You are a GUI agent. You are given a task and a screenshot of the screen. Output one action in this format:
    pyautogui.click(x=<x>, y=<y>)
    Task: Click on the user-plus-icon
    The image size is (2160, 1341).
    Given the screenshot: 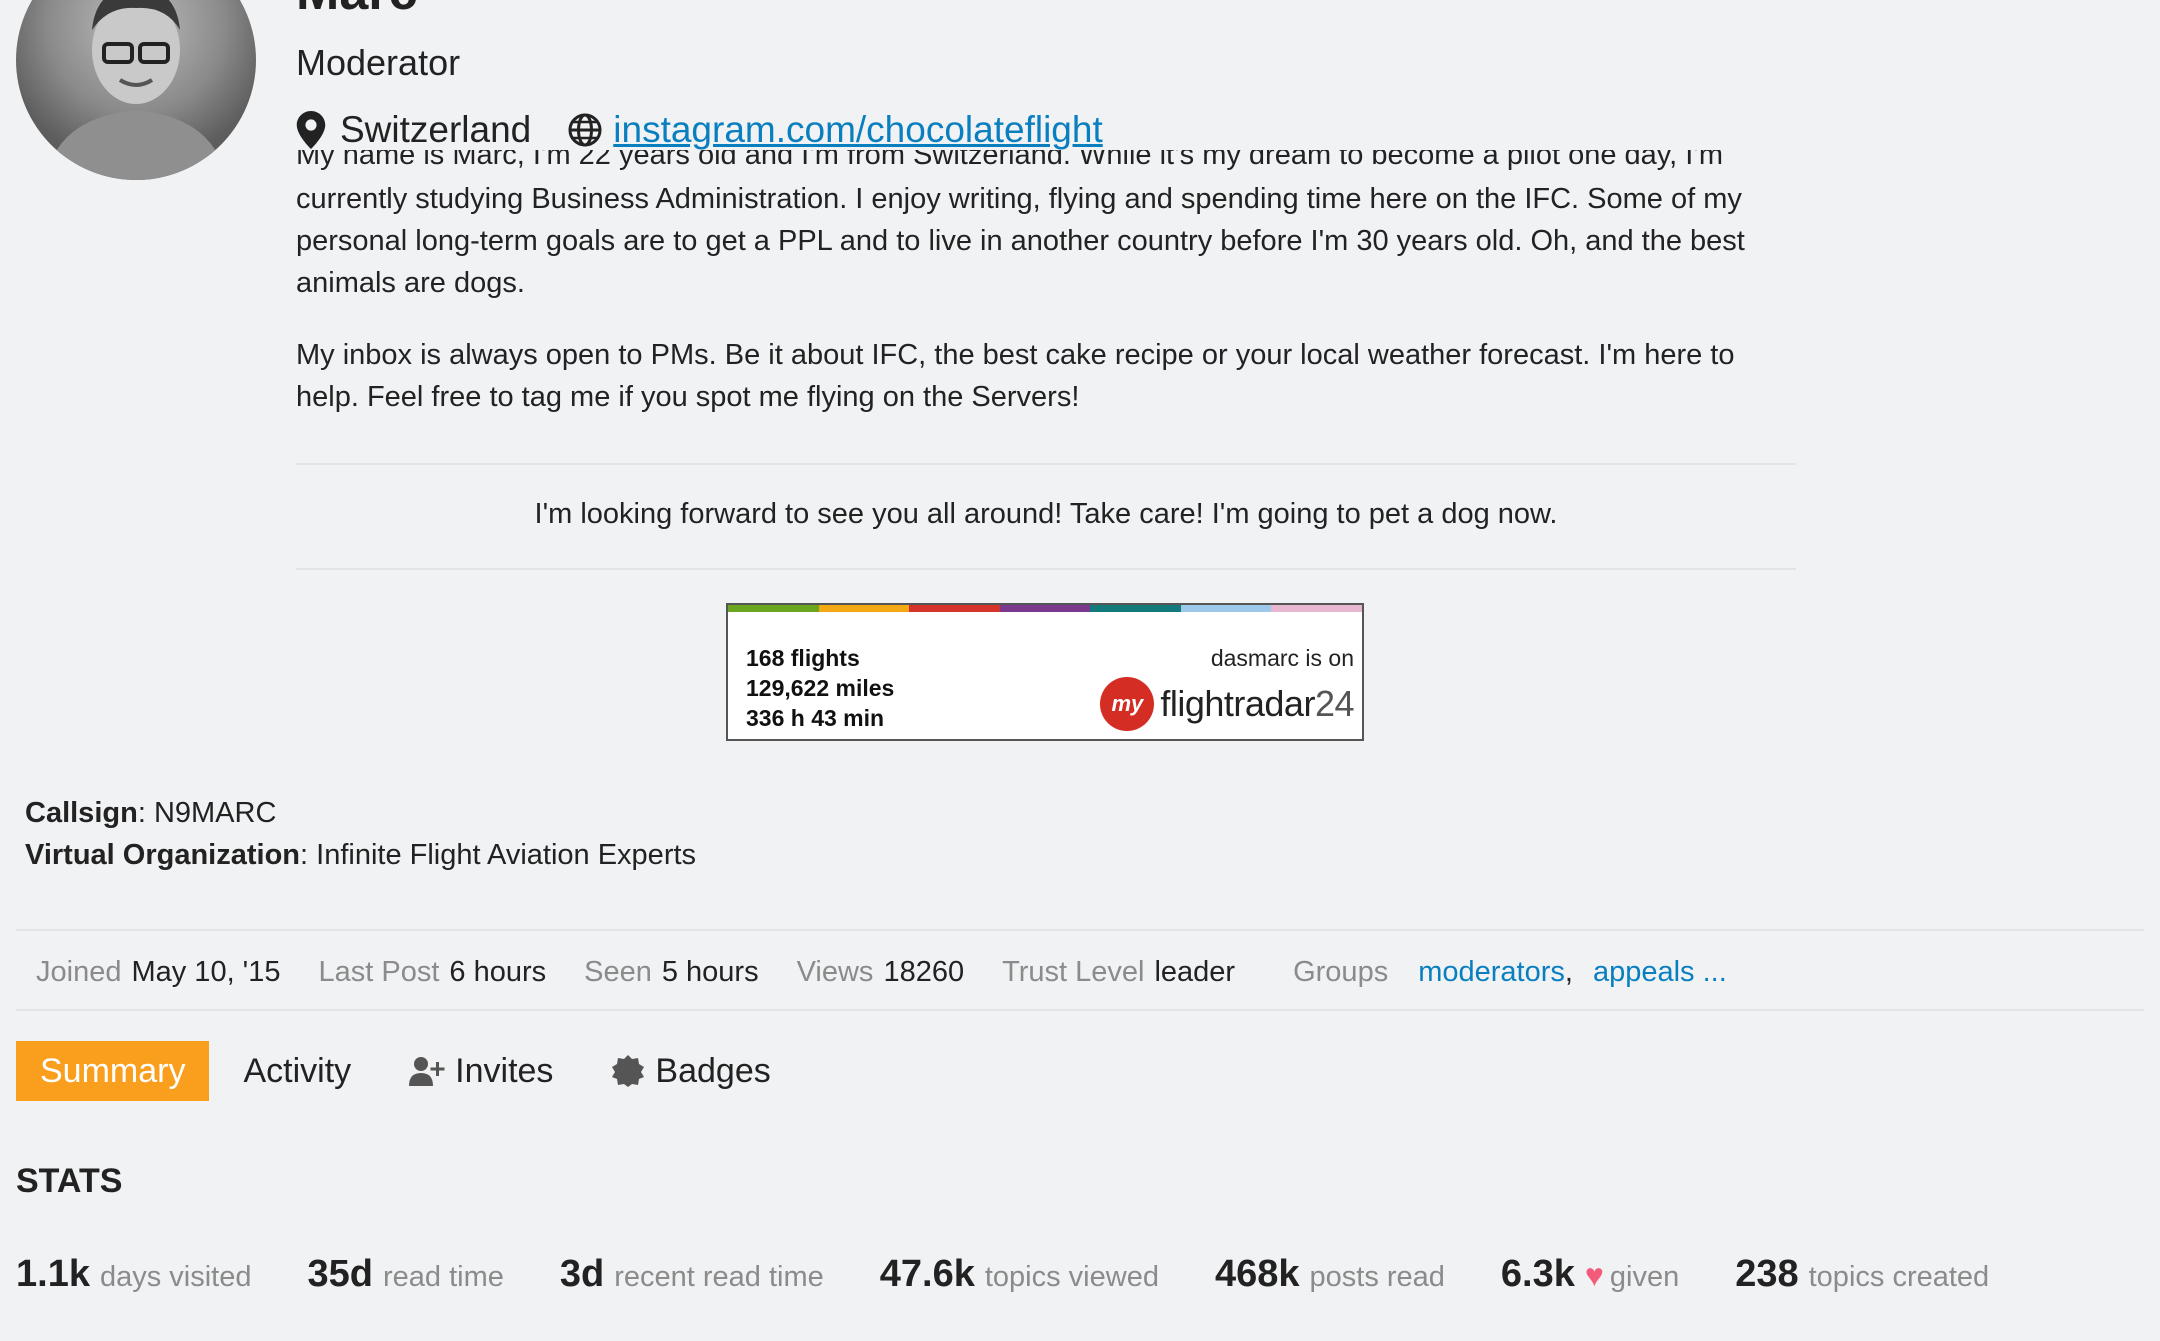 What is the action you would take?
    pyautogui.click(x=427, y=1071)
    